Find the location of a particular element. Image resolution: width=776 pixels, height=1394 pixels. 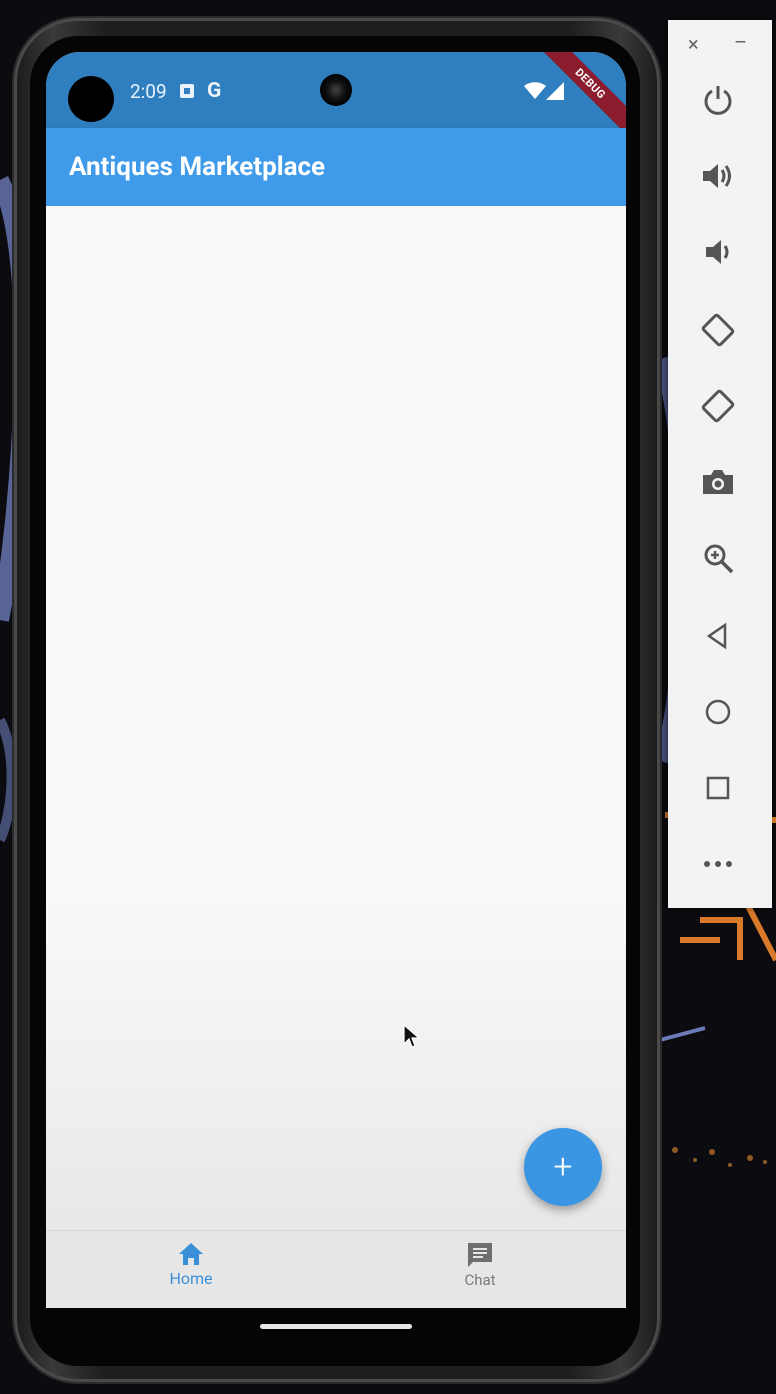

overview-button is located at coordinates (718, 788).